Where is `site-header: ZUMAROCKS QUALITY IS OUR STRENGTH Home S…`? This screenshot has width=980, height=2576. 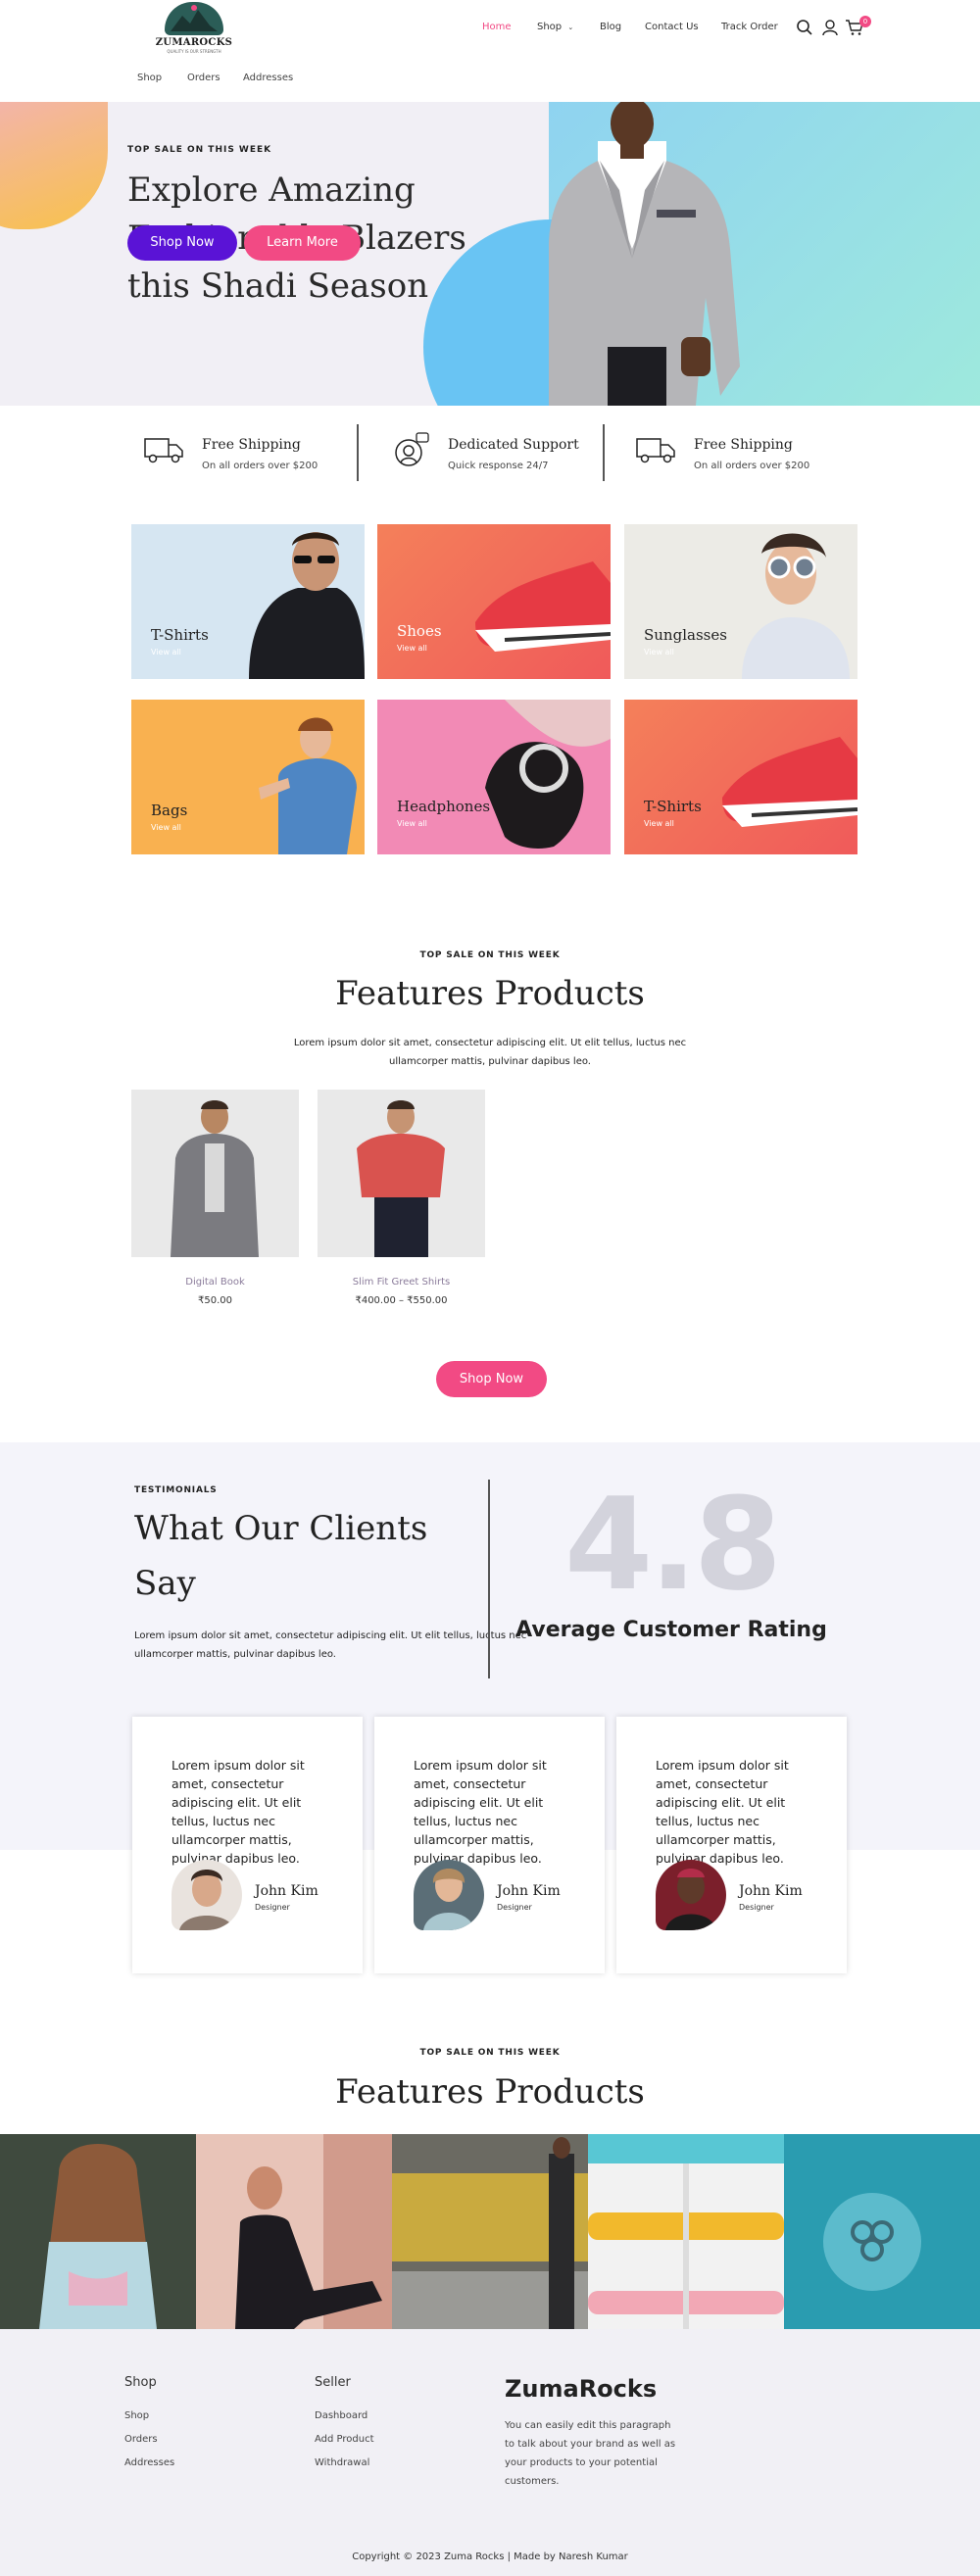 site-header: ZUMAROCKS QUALITY IS OUR STRENGTH Home S… is located at coordinates (490, 51).